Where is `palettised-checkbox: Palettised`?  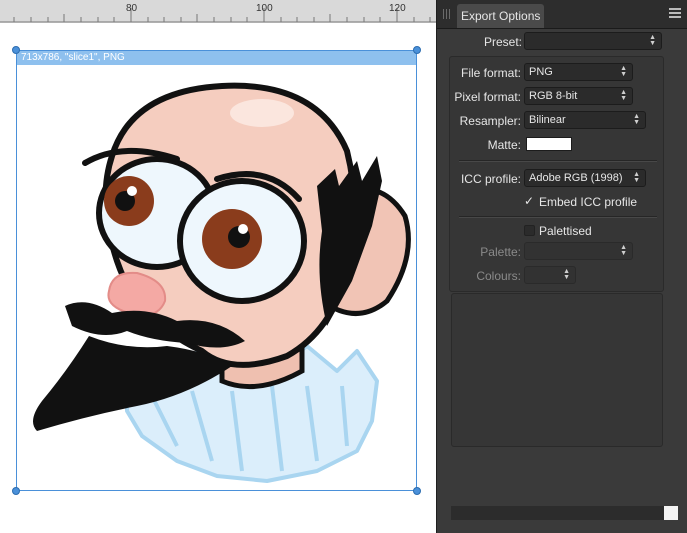
palettised-checkbox: Palettised is located at coordinates (584, 231).